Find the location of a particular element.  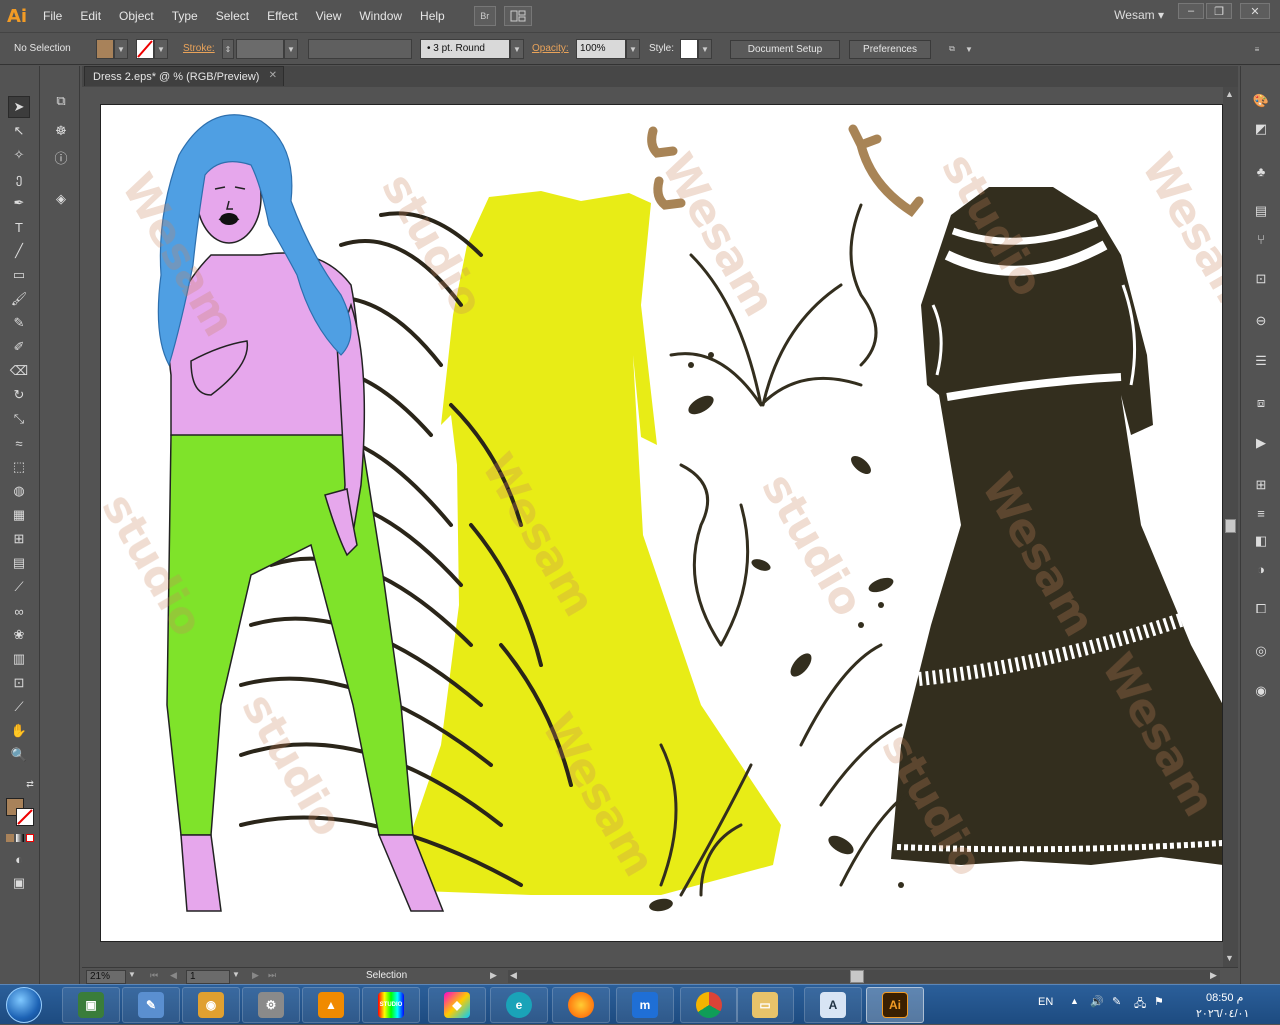

blob-brush-tool: ✐ is located at coordinates (19, 347).